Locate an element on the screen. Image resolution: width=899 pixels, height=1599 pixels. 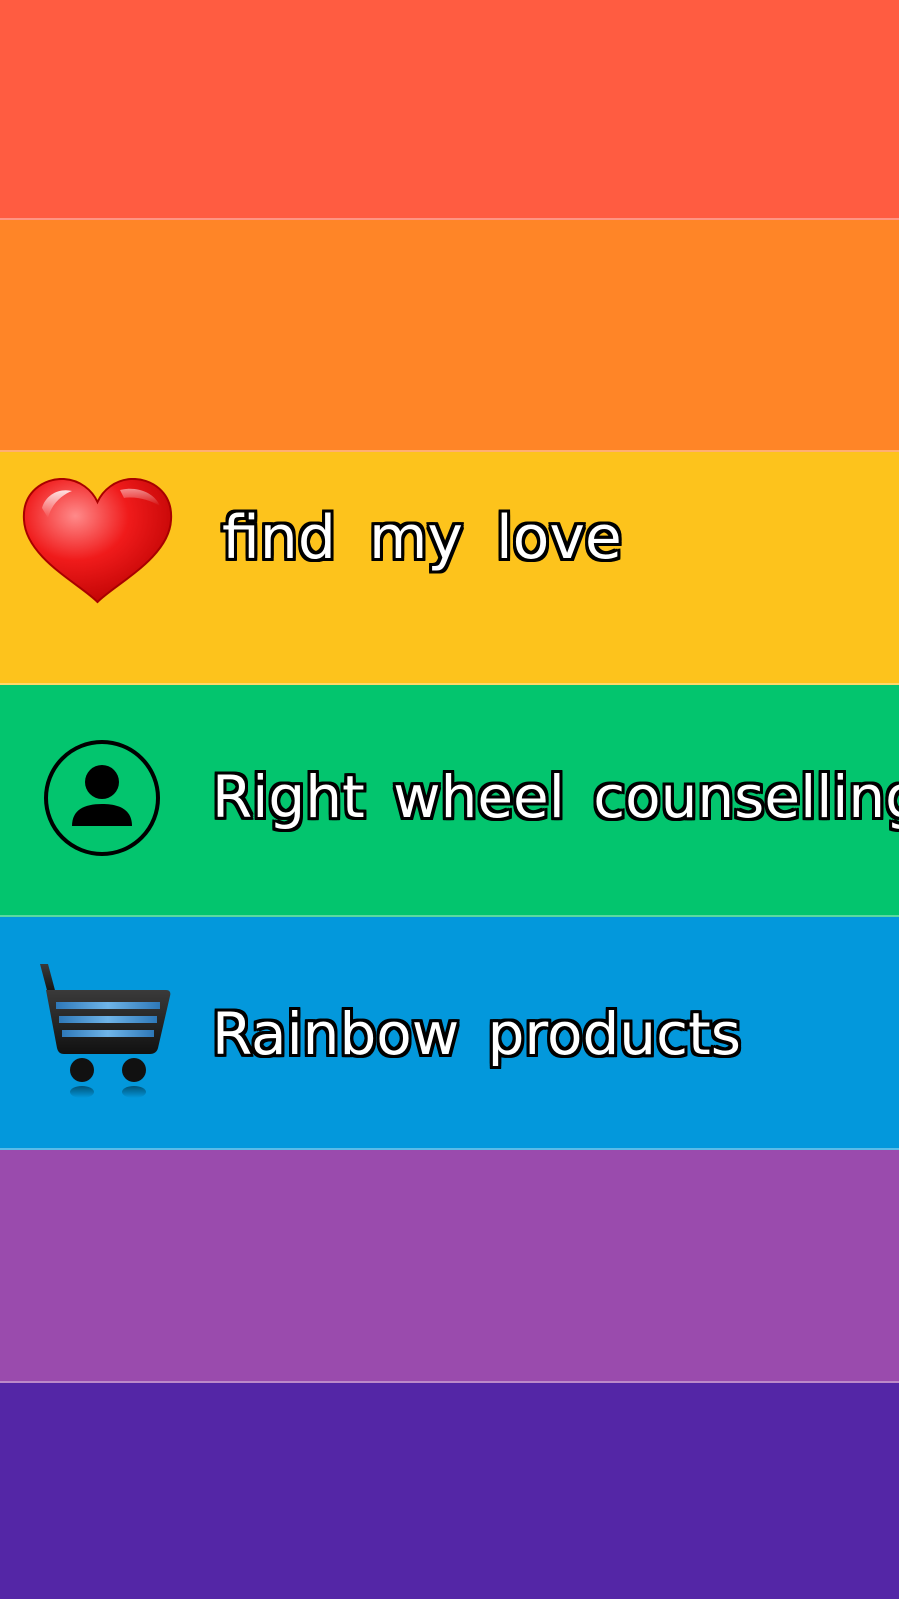
band-purple is located at coordinates (449, 1266).